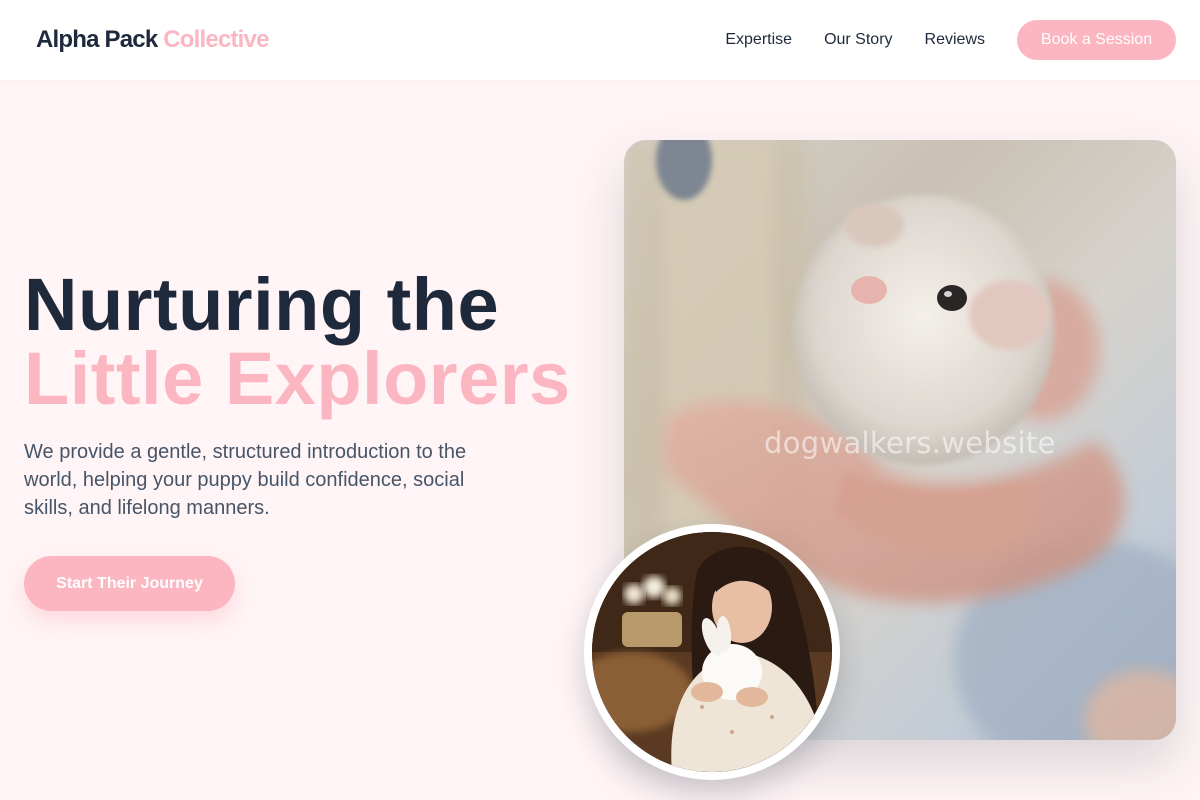 The width and height of the screenshot is (1200, 800). What do you see at coordinates (216, 39) in the screenshot?
I see `logo-accent-text: Collective` at bounding box center [216, 39].